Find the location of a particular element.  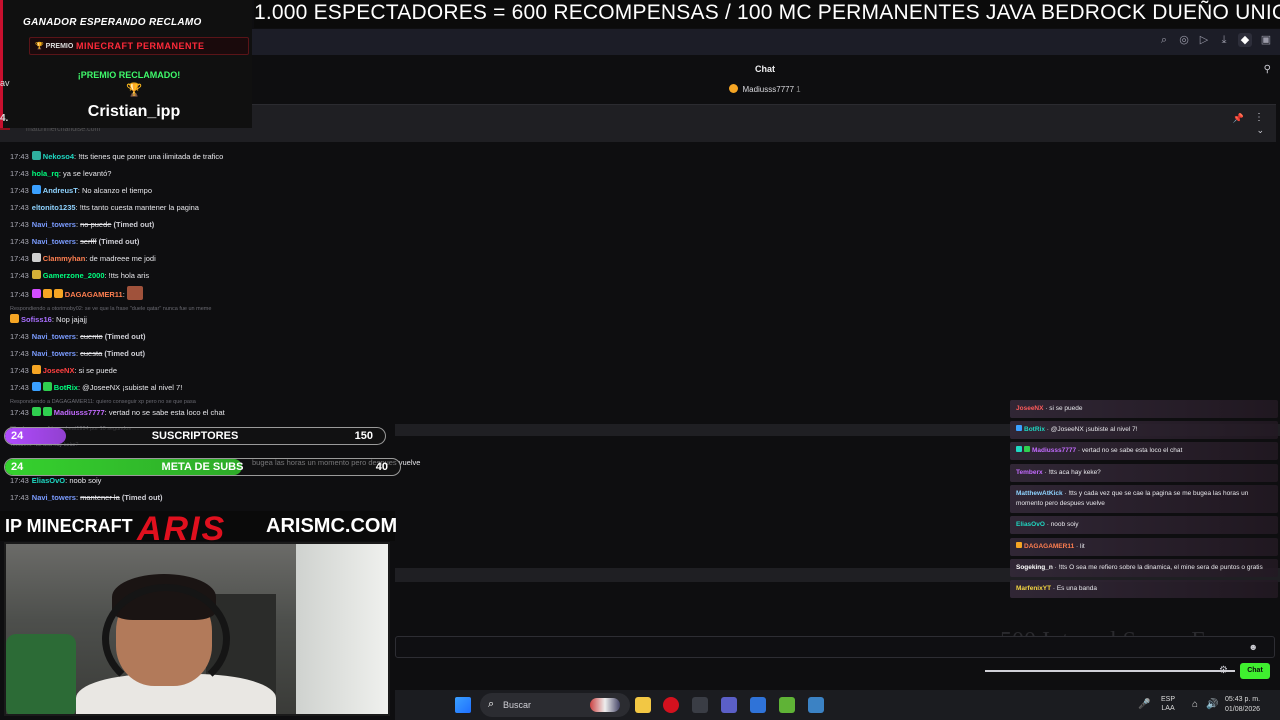

top-gifter-row: Madiusss7777 1 is located at coordinates (765, 92).